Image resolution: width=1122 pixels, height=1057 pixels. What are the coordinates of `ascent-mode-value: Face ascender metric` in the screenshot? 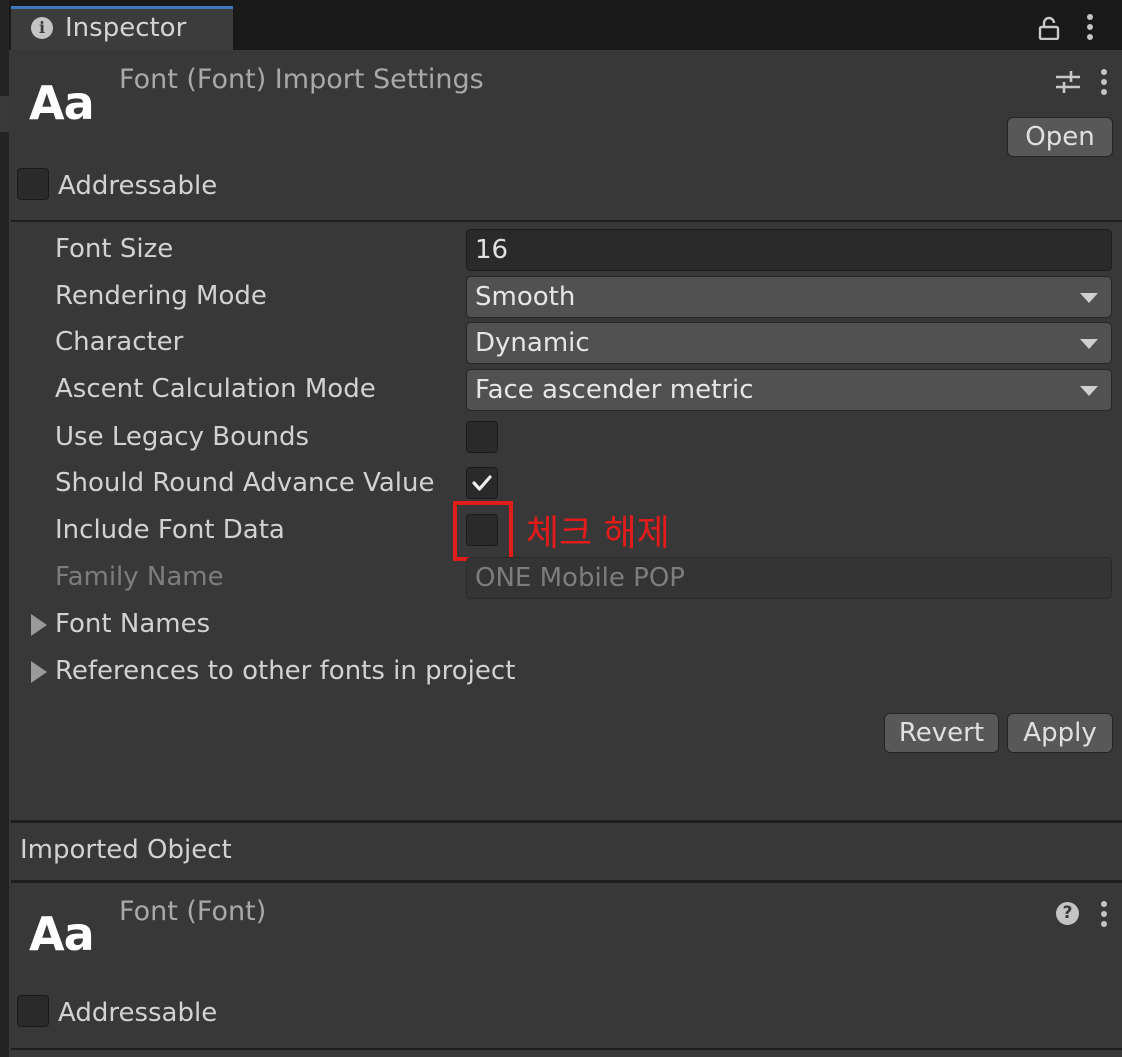 It's located at (614, 390).